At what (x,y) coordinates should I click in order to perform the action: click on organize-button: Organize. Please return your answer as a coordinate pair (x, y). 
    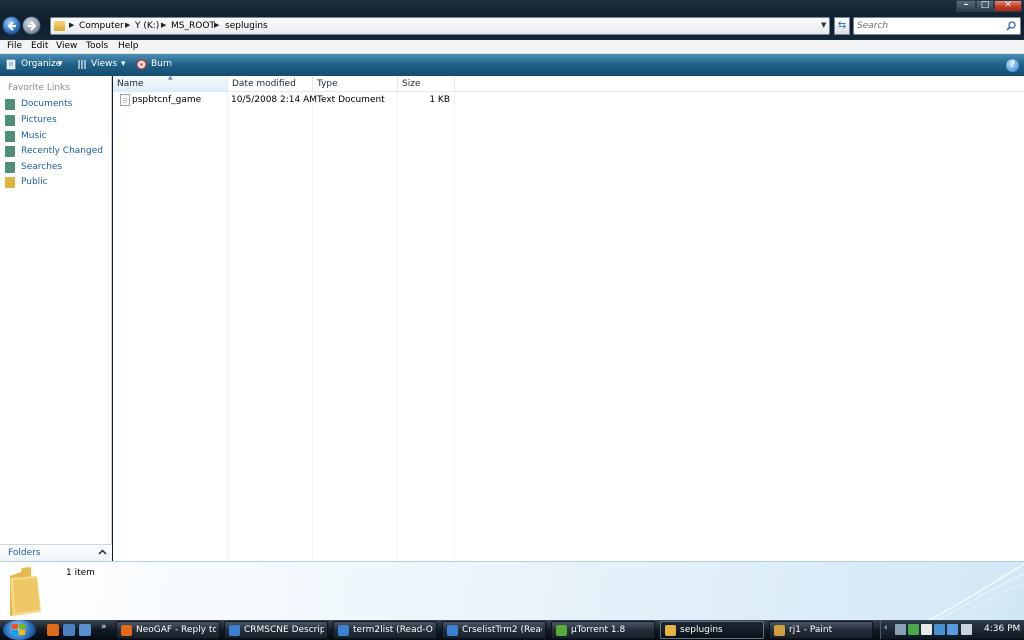
    Looking at the image, I should click on (41, 64).